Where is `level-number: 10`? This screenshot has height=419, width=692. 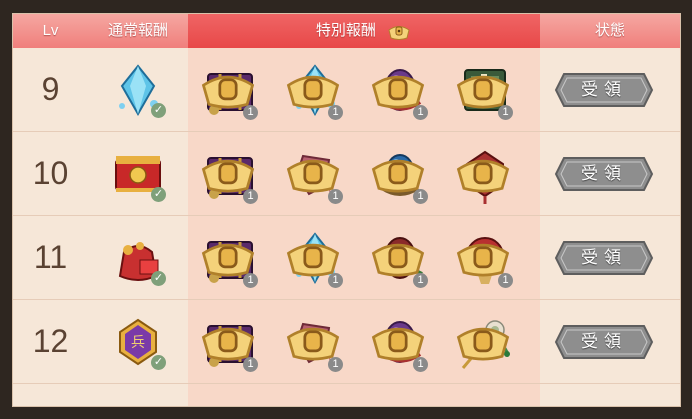
level-number: 10 is located at coordinates (50, 173).